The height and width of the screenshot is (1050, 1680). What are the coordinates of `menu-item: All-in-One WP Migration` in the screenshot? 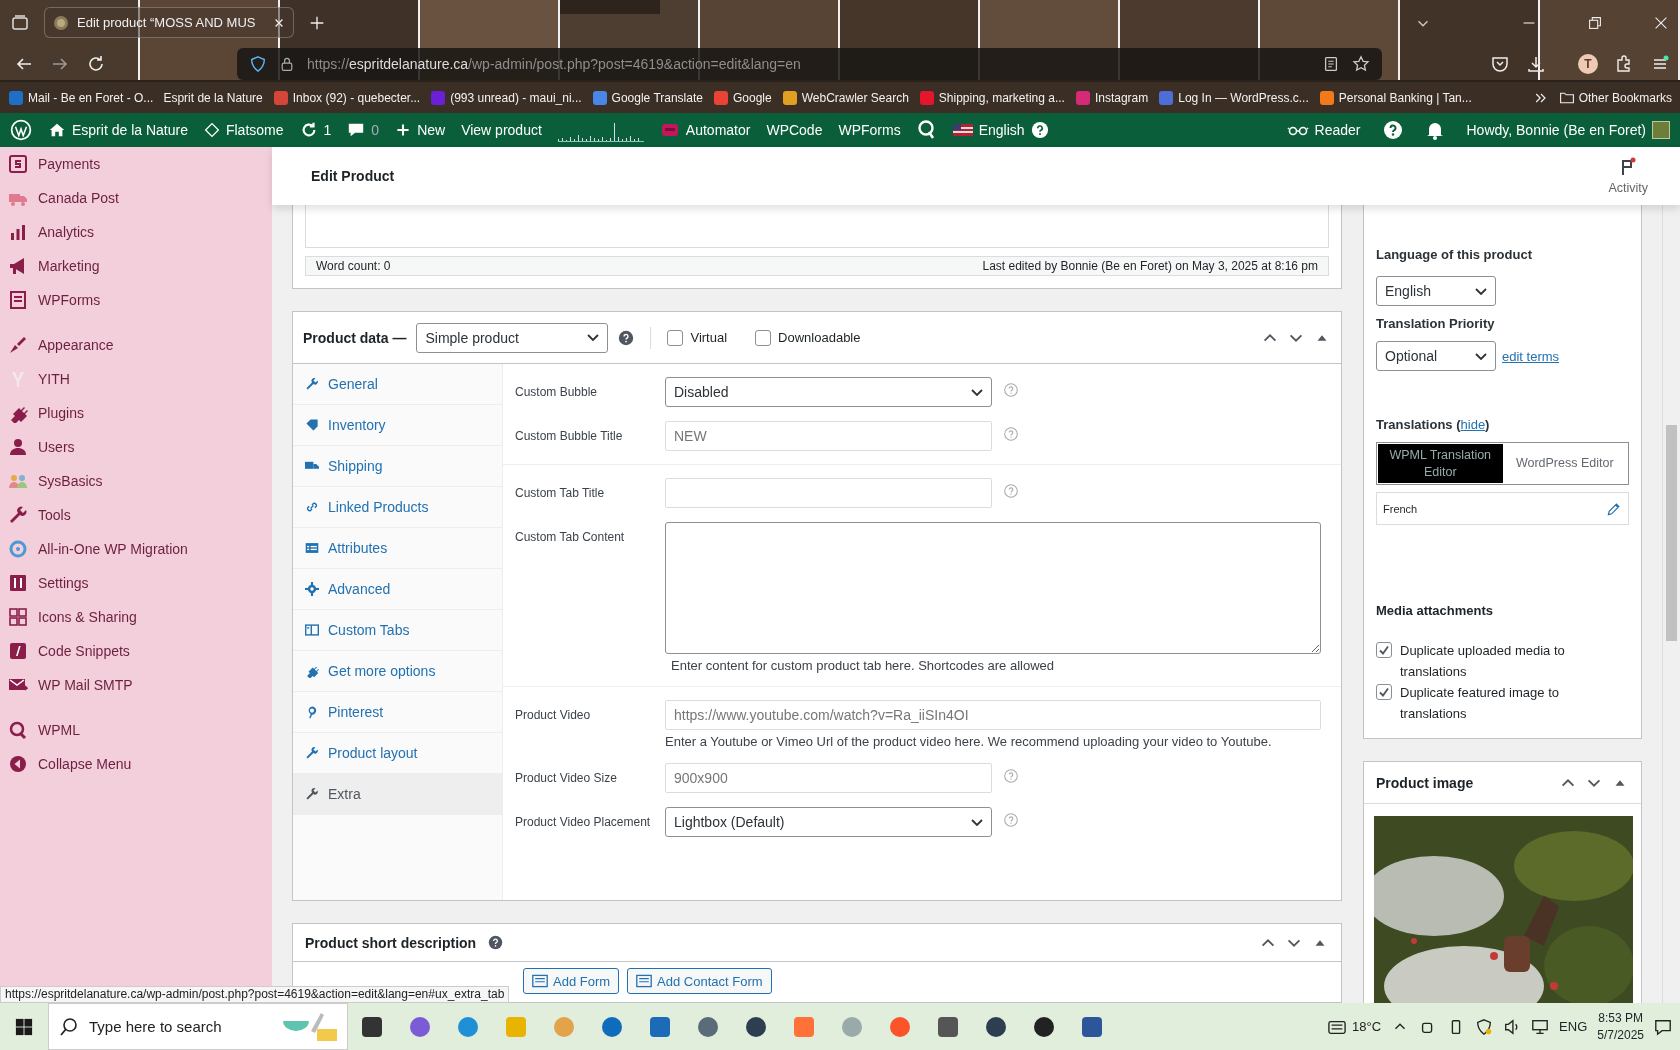 It's located at (136, 549).